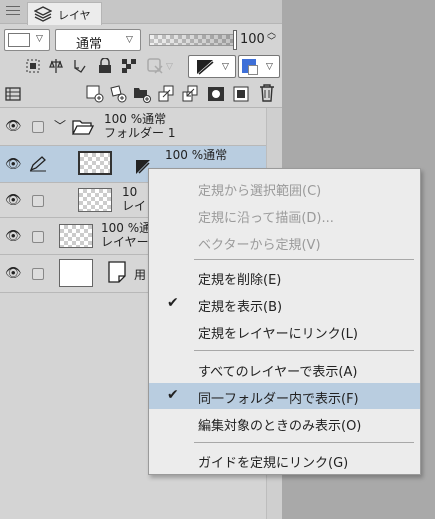  I want to click on combine-to-lower-layer-icon, so click(190, 94).